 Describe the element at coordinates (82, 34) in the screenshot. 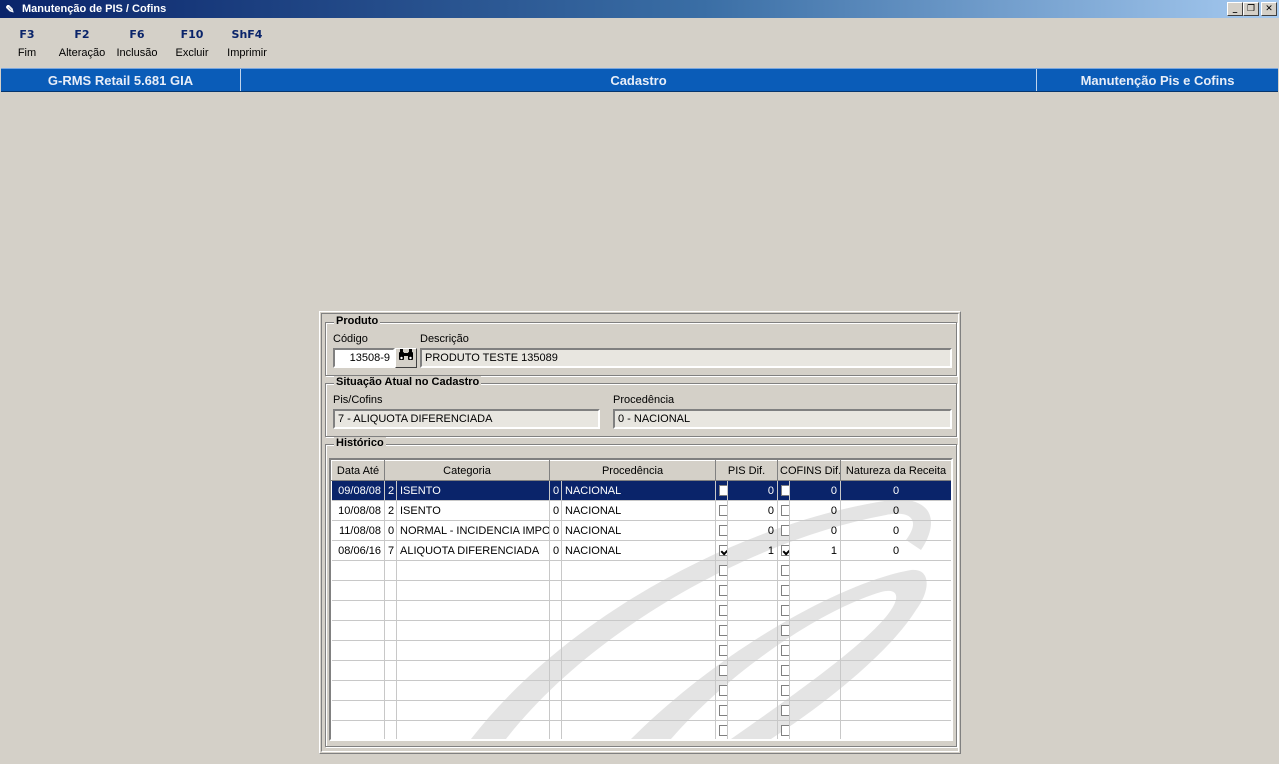

I see `key-f2: F2` at that location.